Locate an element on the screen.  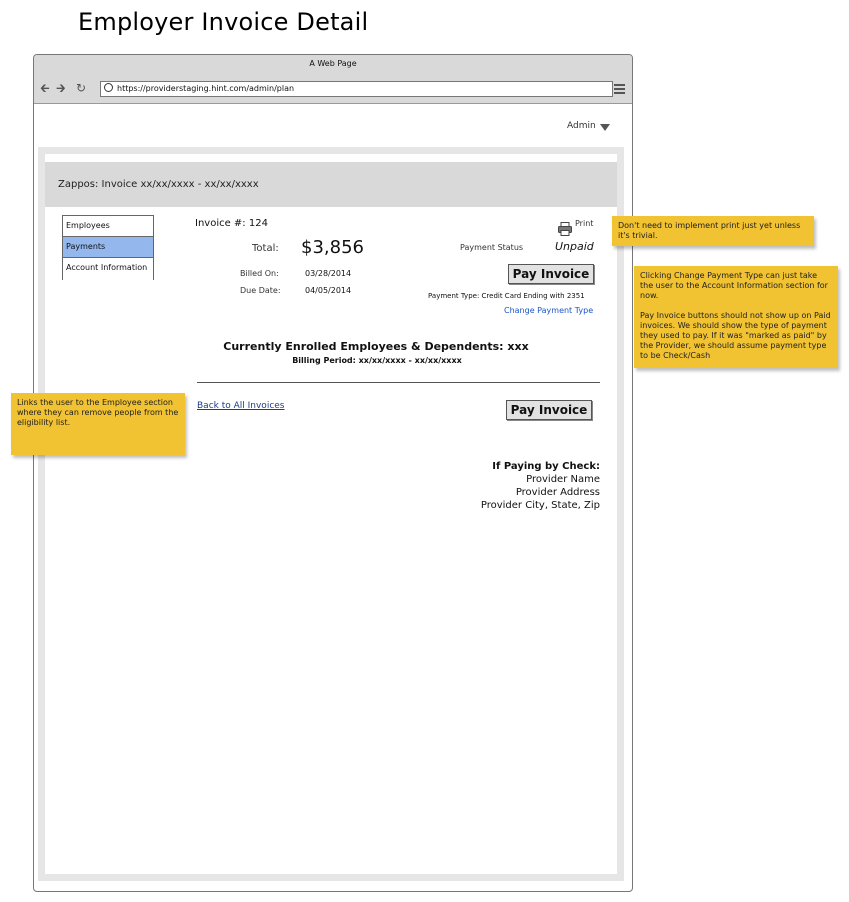
check-heading: If Paying by Check: is located at coordinates (546, 466).